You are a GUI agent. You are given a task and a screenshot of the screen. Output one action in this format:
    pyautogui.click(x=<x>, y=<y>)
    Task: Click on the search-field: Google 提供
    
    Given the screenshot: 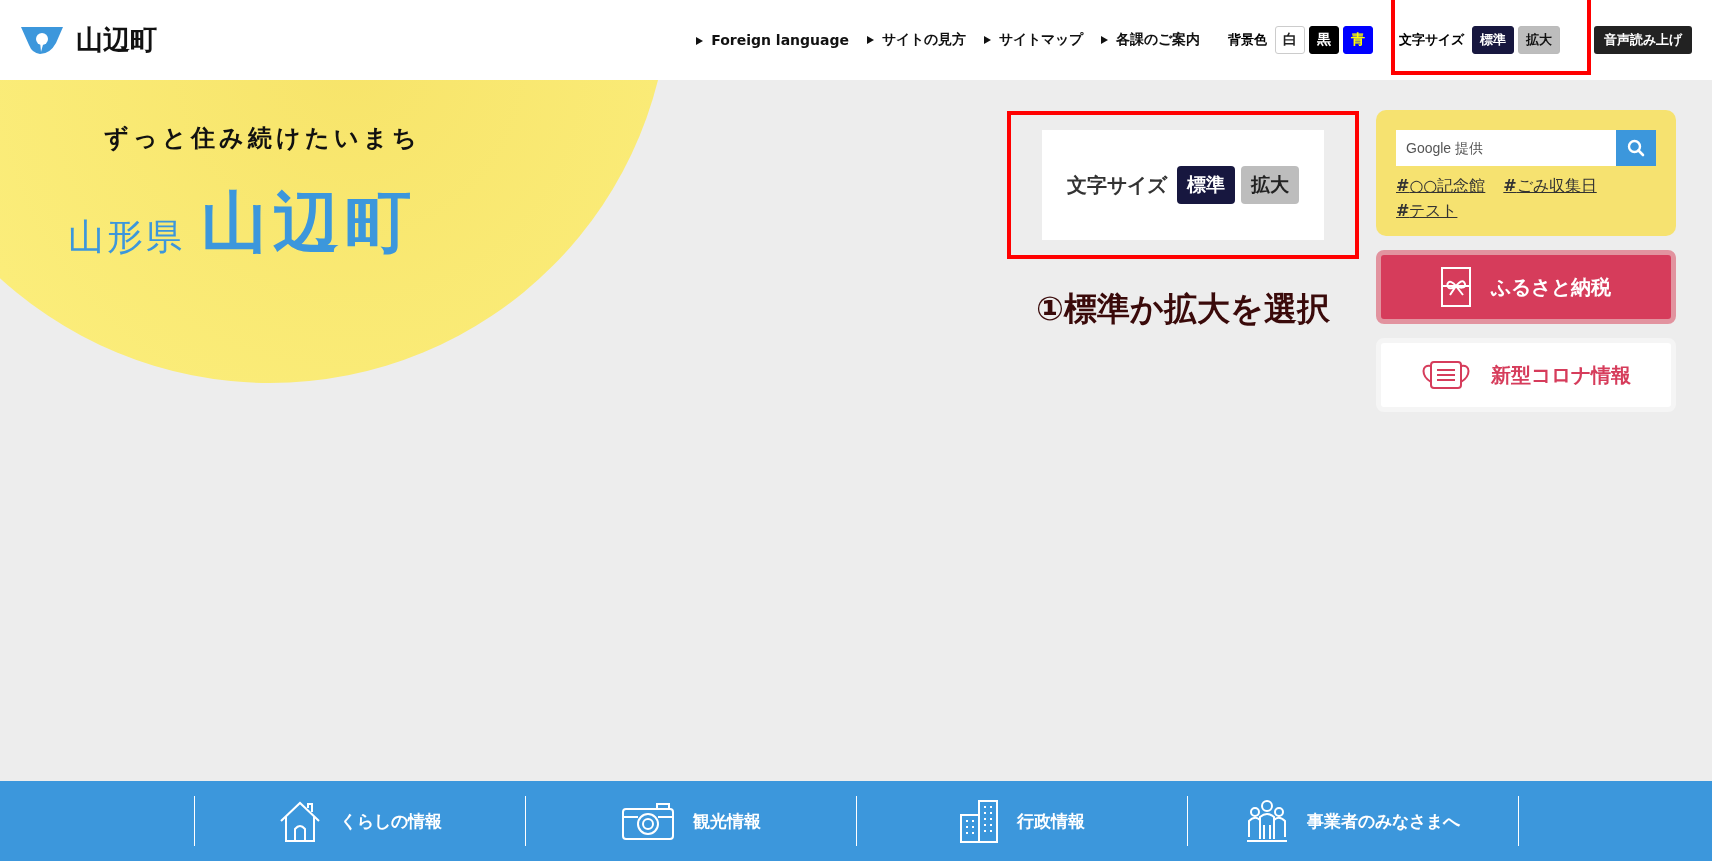 What is the action you would take?
    pyautogui.click(x=1506, y=148)
    